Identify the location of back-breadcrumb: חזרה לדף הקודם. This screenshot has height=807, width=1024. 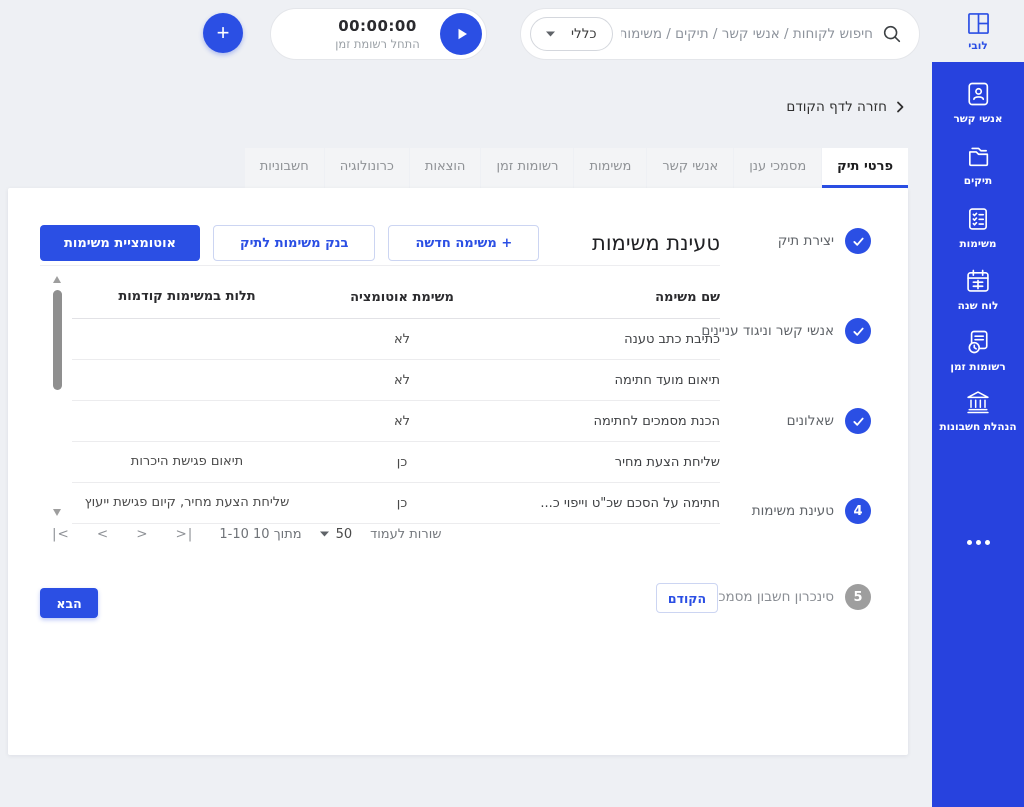
(845, 107).